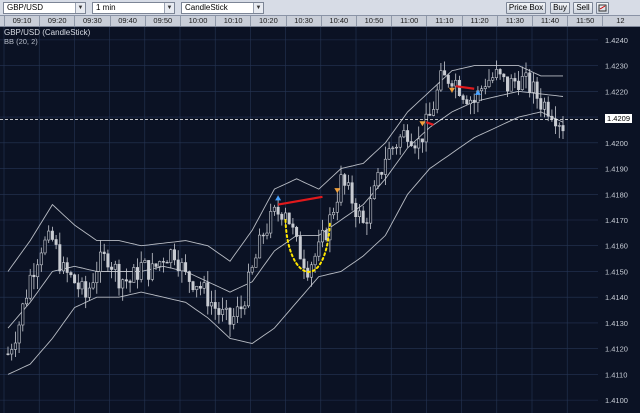 Image resolution: width=640 pixels, height=413 pixels. Describe the element at coordinates (526, 8) in the screenshot. I see `price-box-button: Price Box` at that location.